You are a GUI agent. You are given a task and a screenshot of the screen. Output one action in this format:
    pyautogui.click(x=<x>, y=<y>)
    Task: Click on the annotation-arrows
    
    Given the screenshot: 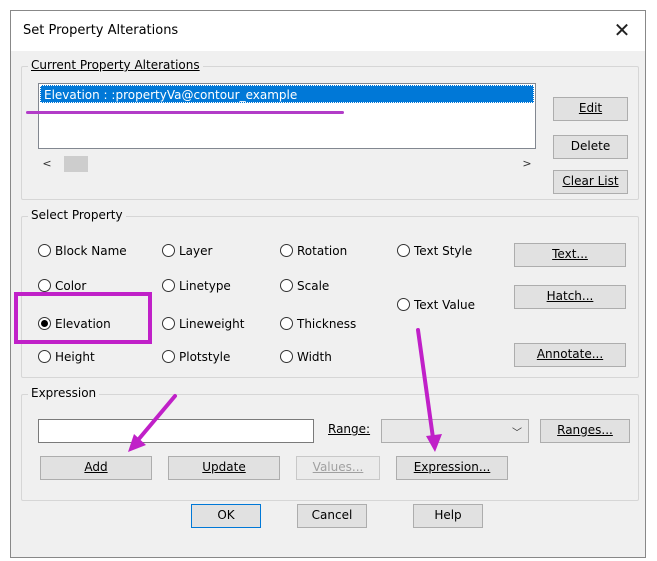 What is the action you would take?
    pyautogui.click(x=285, y=390)
    